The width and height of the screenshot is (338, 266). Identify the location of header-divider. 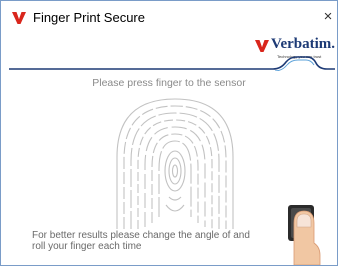
(172, 63).